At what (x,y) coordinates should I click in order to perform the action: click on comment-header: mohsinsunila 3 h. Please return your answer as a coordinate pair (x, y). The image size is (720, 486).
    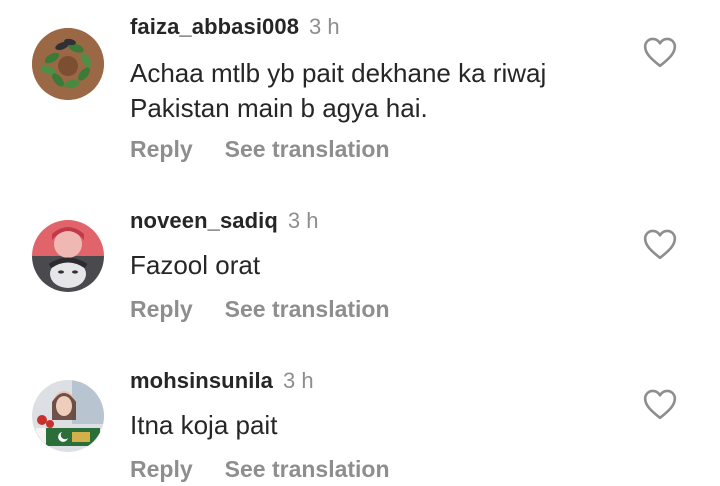
    Looking at the image, I should click on (222, 381).